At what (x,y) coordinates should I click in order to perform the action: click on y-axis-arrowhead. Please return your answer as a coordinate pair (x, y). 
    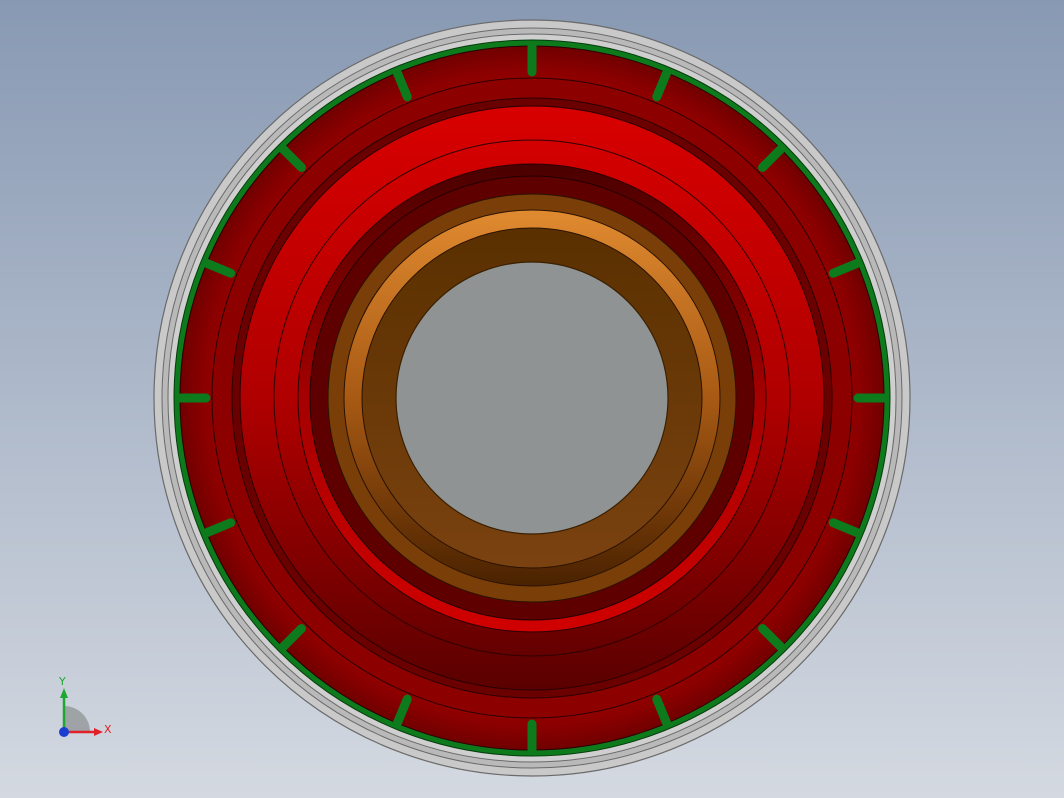
    Looking at the image, I should click on (64, 693).